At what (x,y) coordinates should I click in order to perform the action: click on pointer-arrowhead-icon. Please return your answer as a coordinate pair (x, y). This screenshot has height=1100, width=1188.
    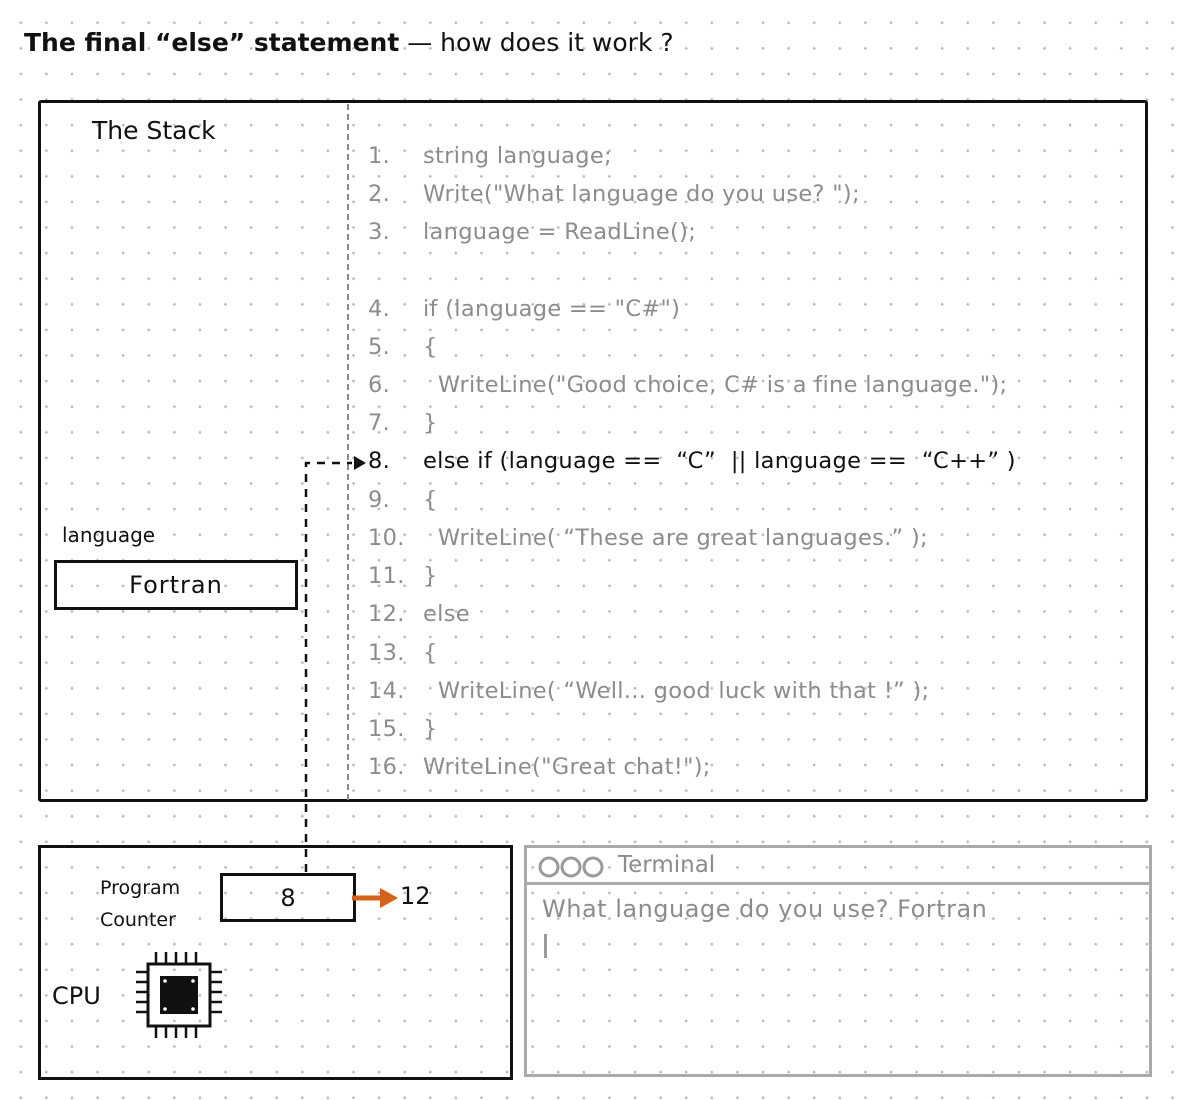
    Looking at the image, I should click on (360, 463).